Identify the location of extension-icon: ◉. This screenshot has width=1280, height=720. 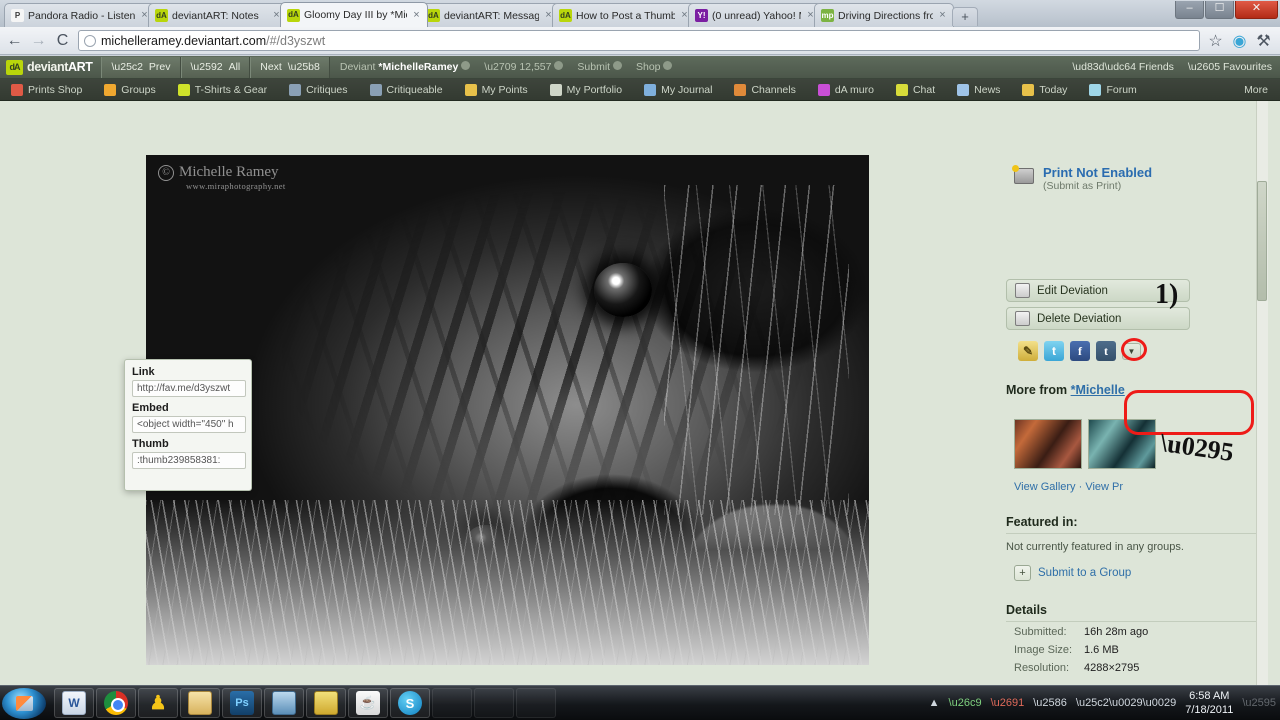
(1239, 41).